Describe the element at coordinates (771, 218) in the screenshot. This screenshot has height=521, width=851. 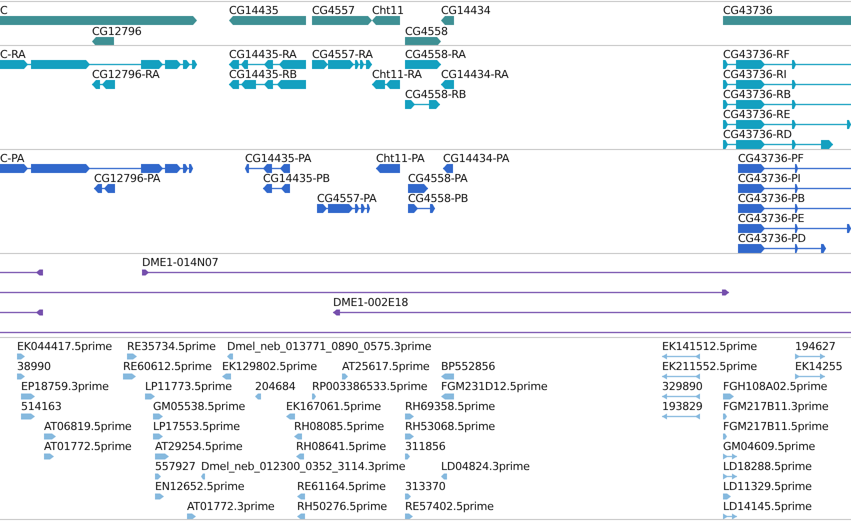
I see `feature-label: CG43736-PE` at that location.